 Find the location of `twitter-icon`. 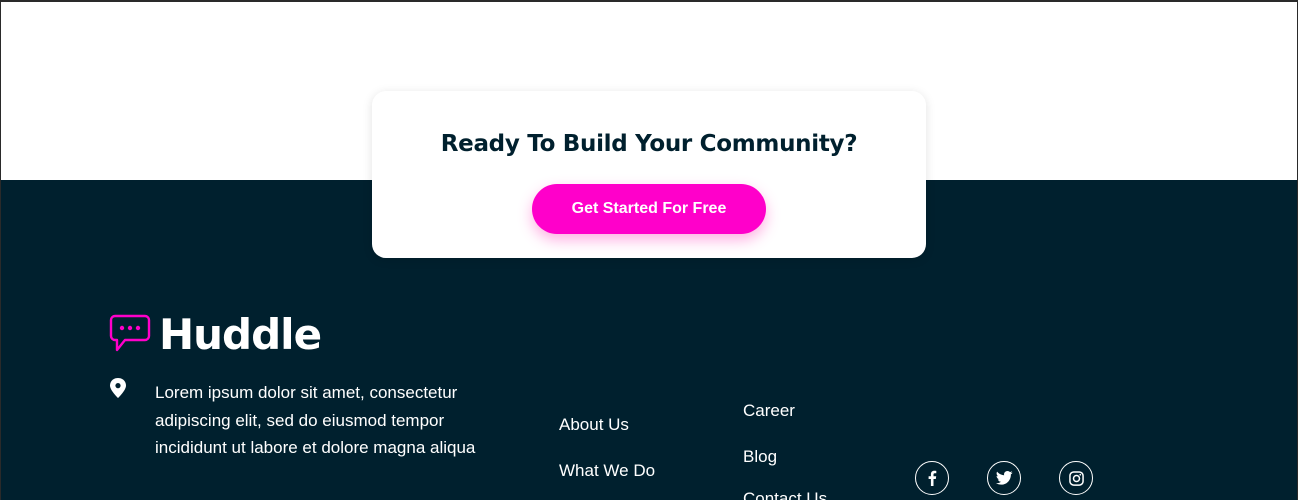

twitter-icon is located at coordinates (1004, 478).